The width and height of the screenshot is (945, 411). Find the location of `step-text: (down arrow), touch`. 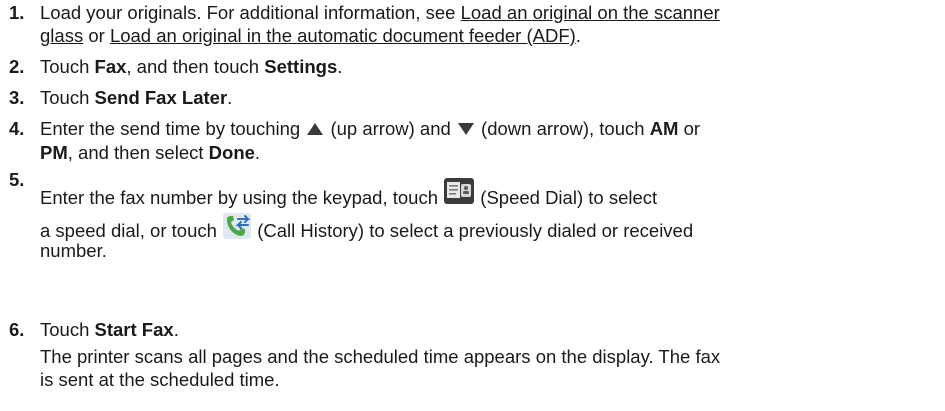

step-text: (down arrow), touch is located at coordinates (562, 128).